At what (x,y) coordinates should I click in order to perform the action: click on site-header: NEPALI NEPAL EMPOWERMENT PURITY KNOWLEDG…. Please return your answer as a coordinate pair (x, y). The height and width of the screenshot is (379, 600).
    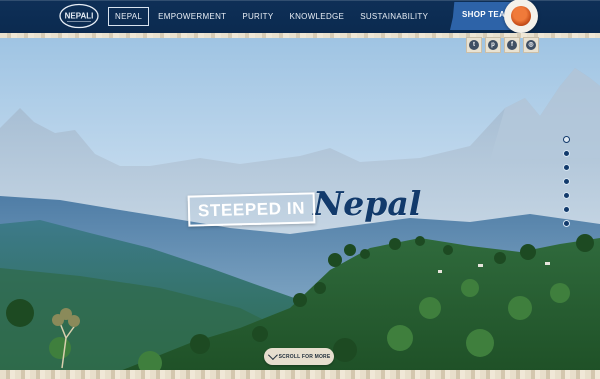
    Looking at the image, I should click on (300, 17).